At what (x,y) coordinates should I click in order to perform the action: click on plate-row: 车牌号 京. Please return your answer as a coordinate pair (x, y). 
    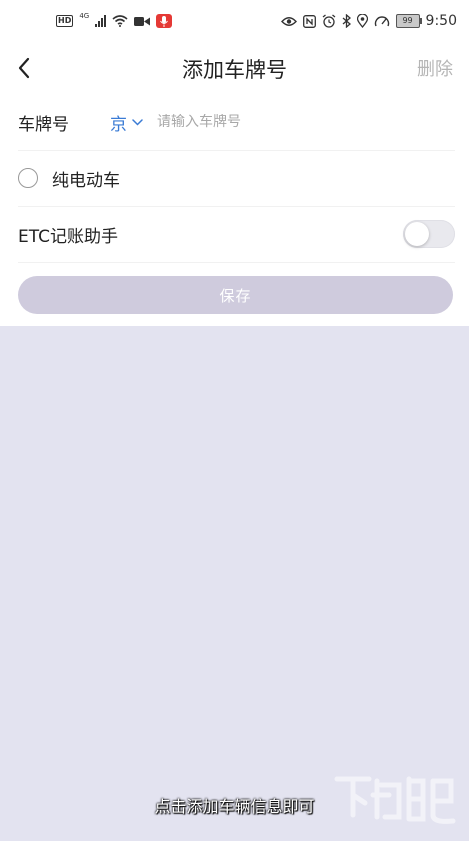
    Looking at the image, I should click on (236, 122).